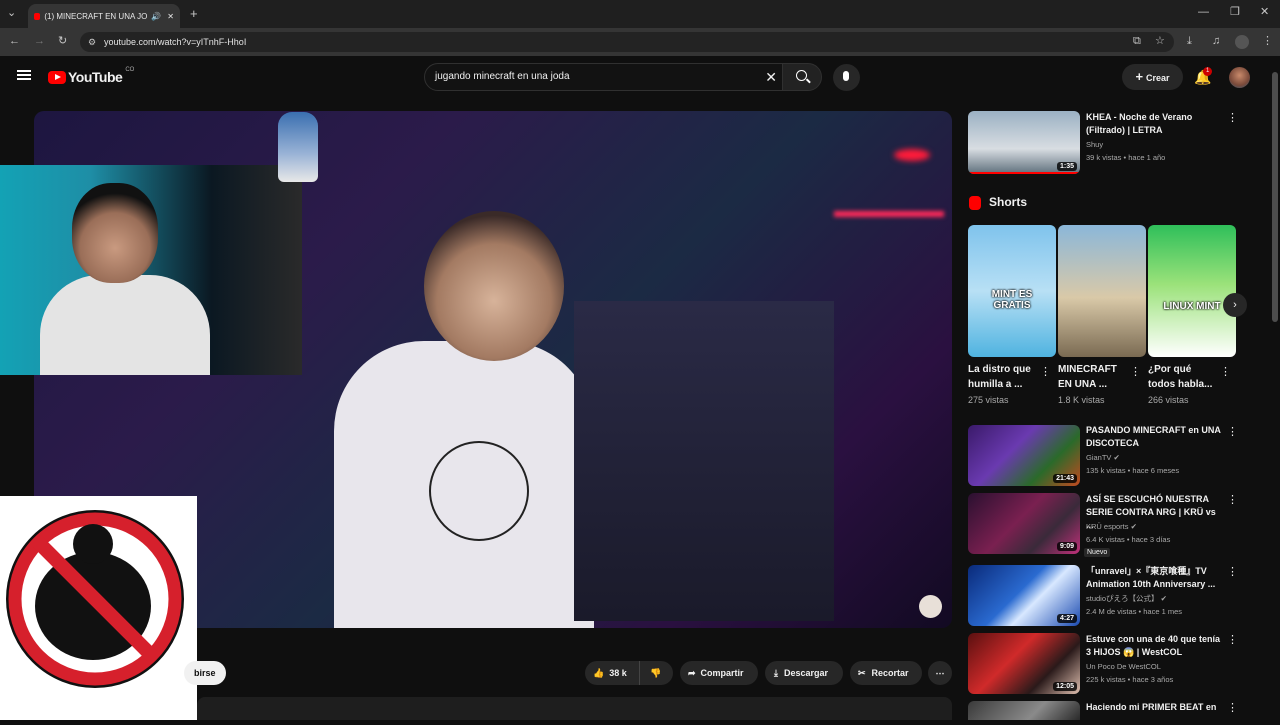 Image resolution: width=1280 pixels, height=725 pixels. I want to click on youtube-play-icon, so click(57, 77).